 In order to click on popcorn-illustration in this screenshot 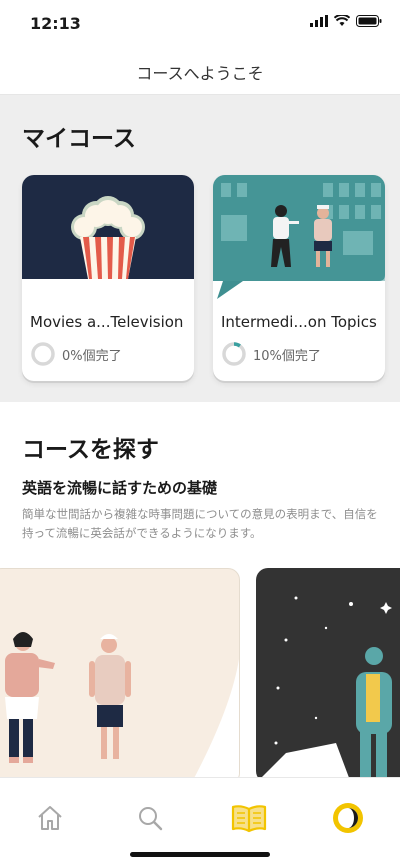, I will do `click(108, 227)`.